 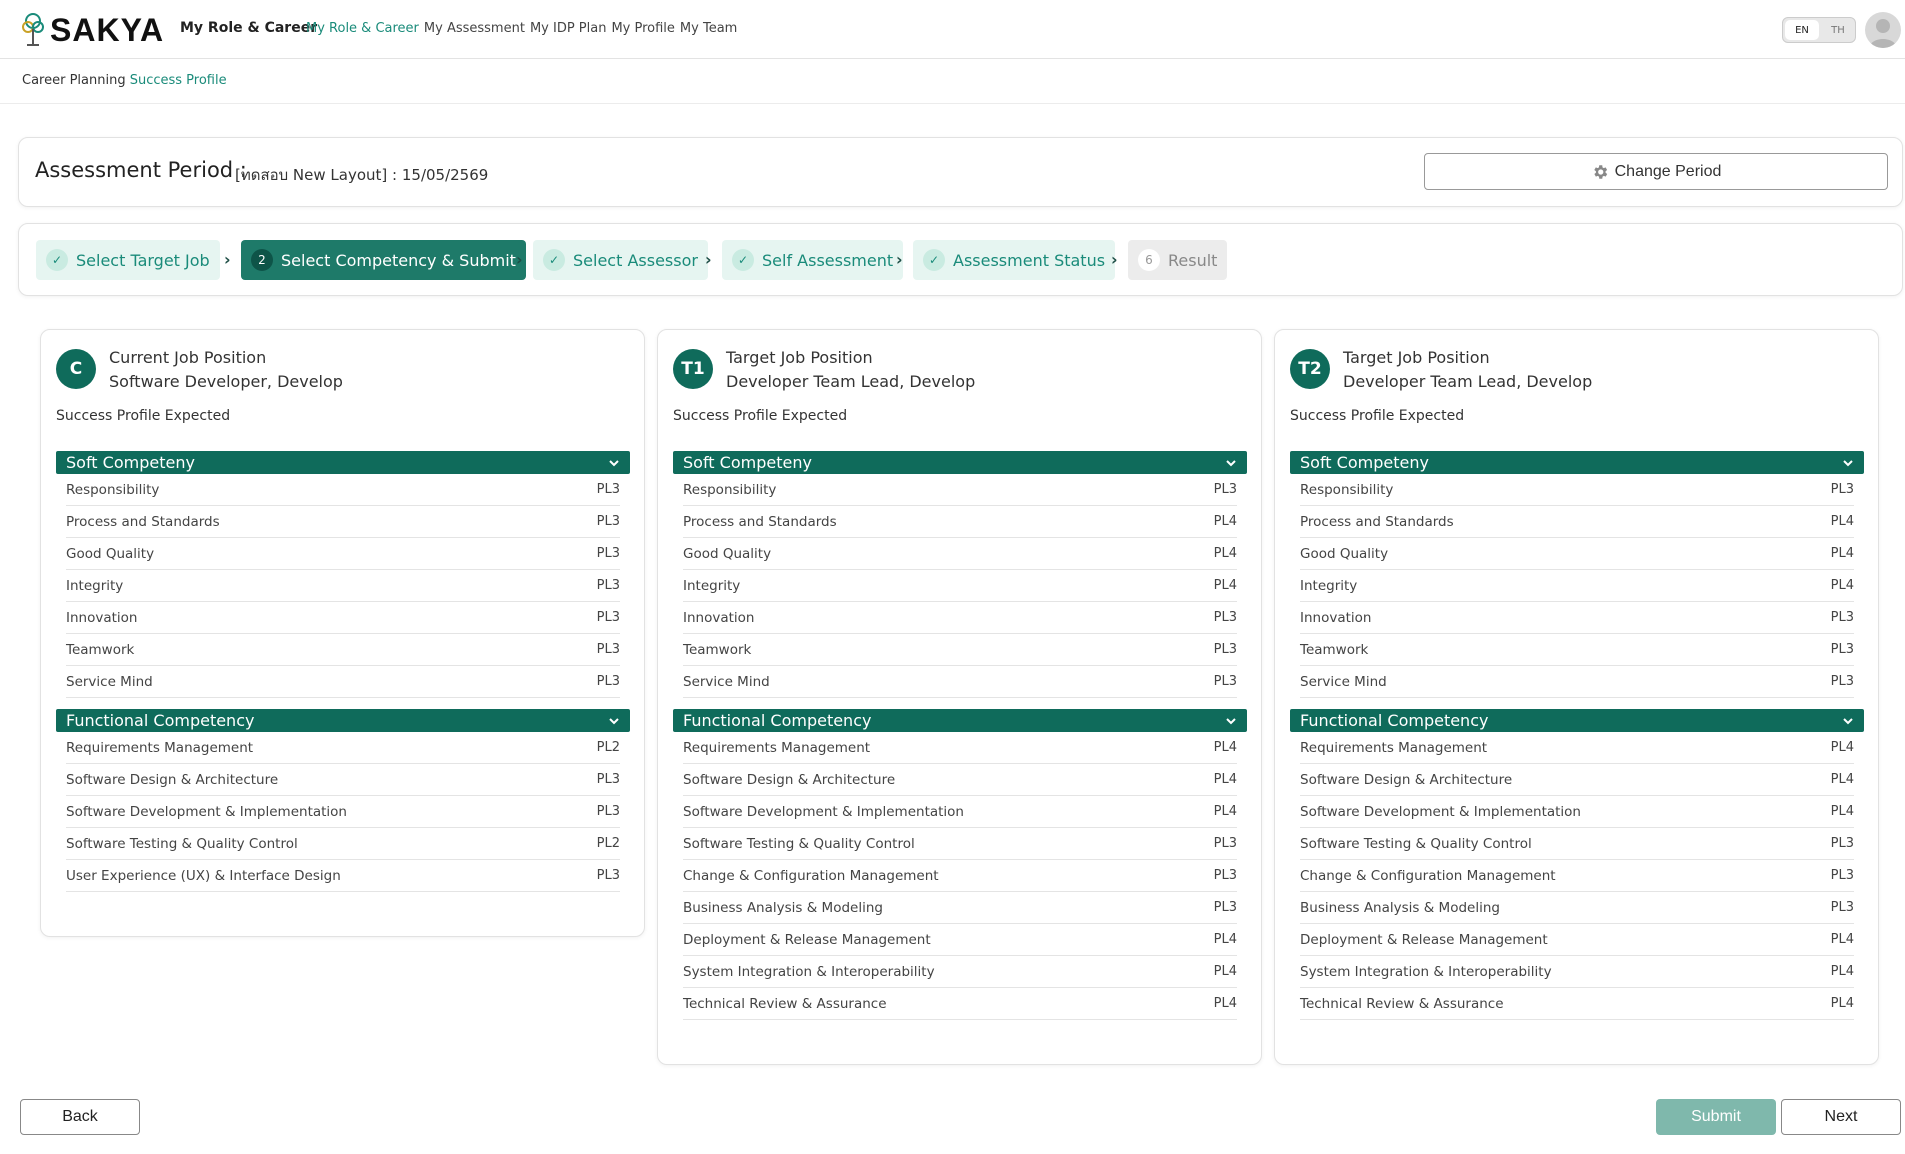 What do you see at coordinates (1402, 1003) in the screenshot?
I see `competency-name: Technical Review & Assurance` at bounding box center [1402, 1003].